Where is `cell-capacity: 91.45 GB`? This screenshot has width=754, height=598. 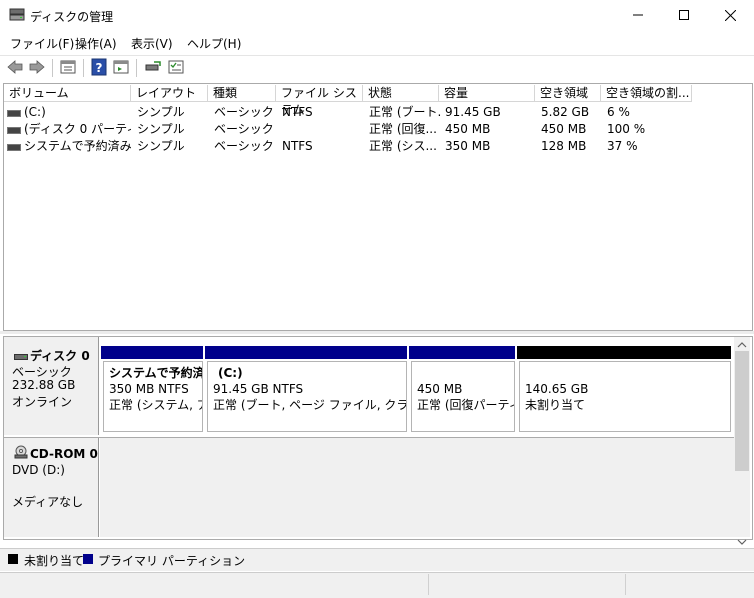 cell-capacity: 91.45 GB is located at coordinates (473, 112).